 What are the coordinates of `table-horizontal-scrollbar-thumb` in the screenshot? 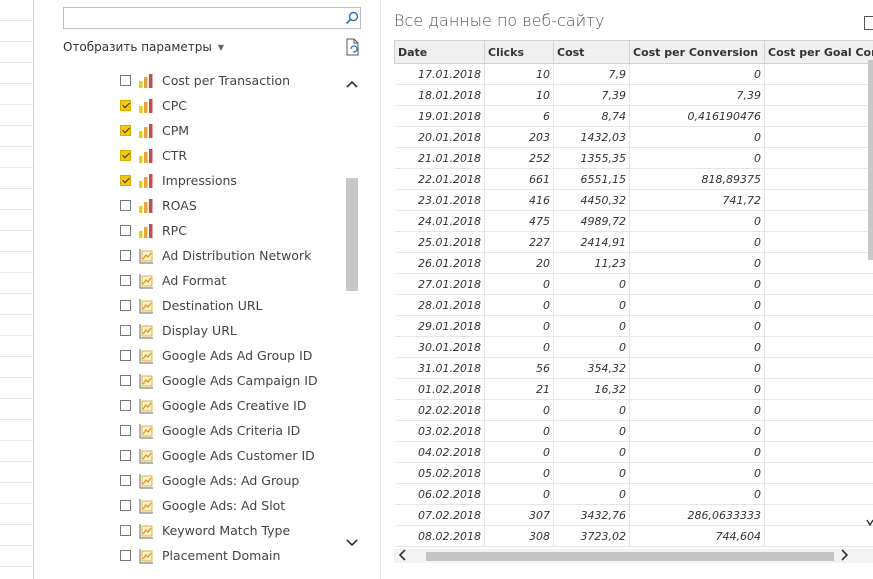 It's located at (630, 556).